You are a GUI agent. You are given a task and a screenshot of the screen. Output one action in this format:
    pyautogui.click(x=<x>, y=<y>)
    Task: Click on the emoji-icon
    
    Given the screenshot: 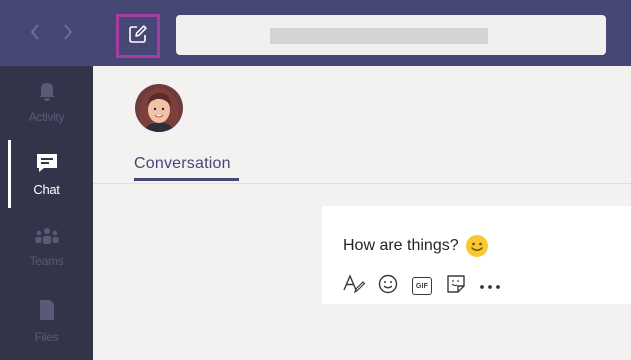 What is the action you would take?
    pyautogui.click(x=388, y=286)
    